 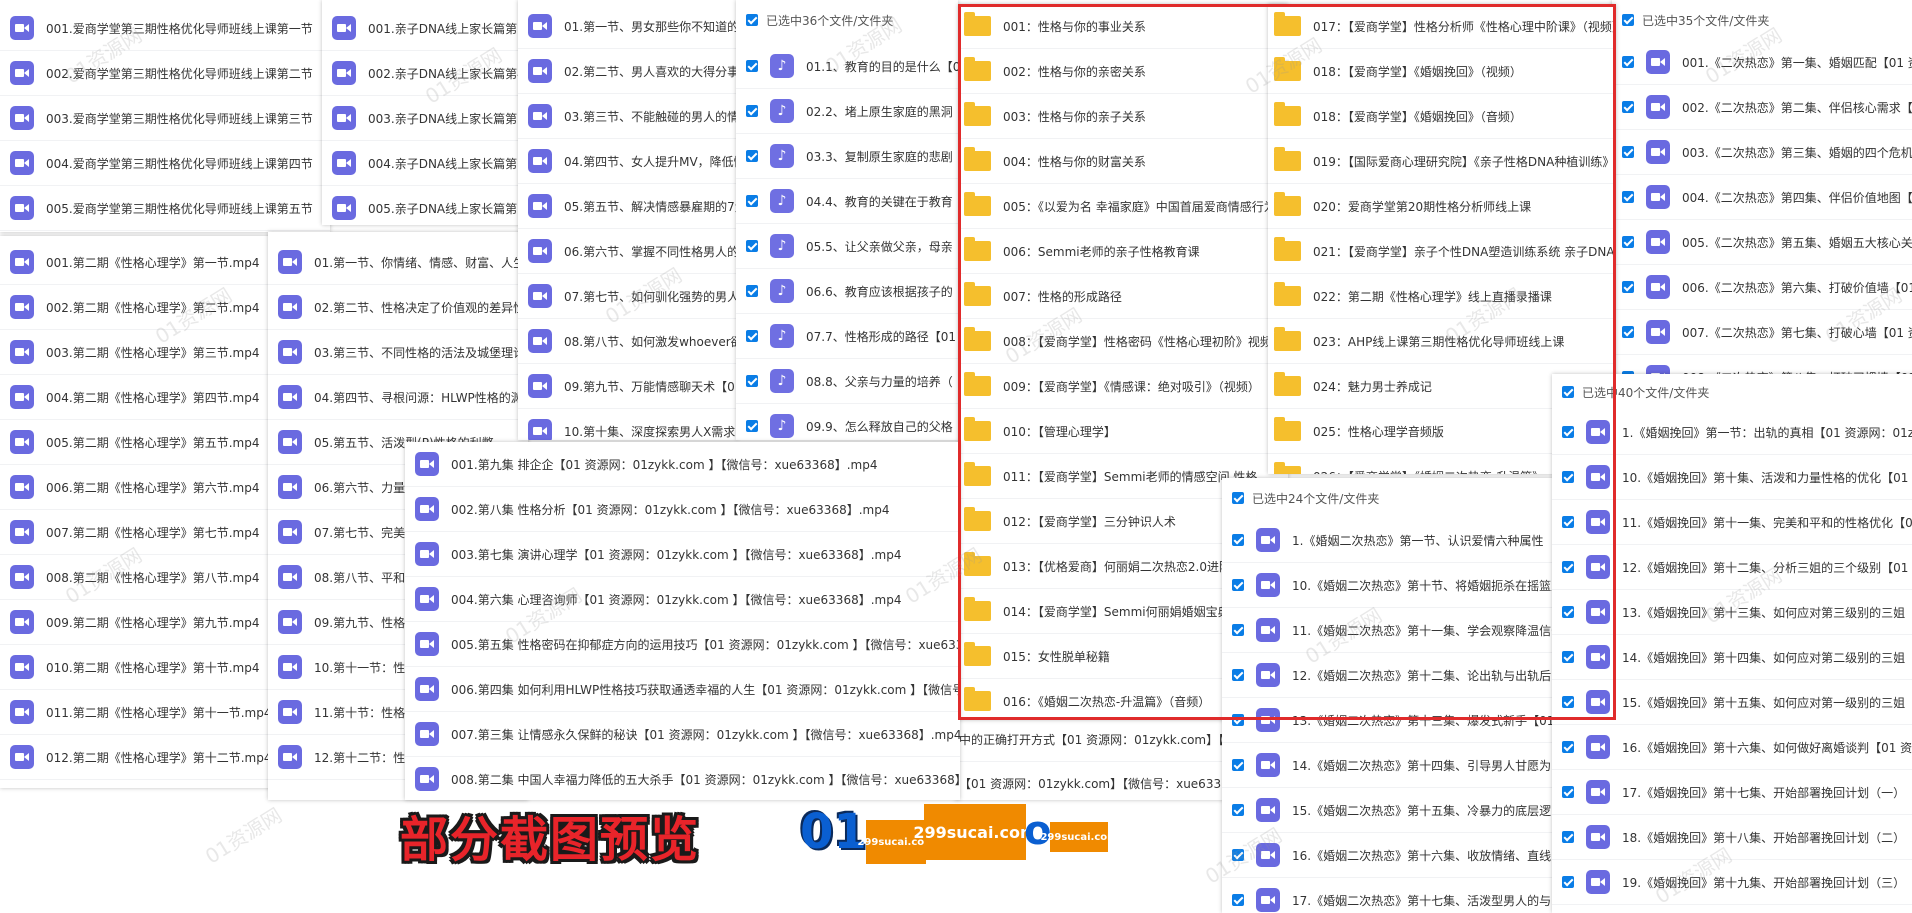 I want to click on file-row: 001.《二次热恋》第一集、婚姻匹配【01 资源, so click(x=1762, y=62).